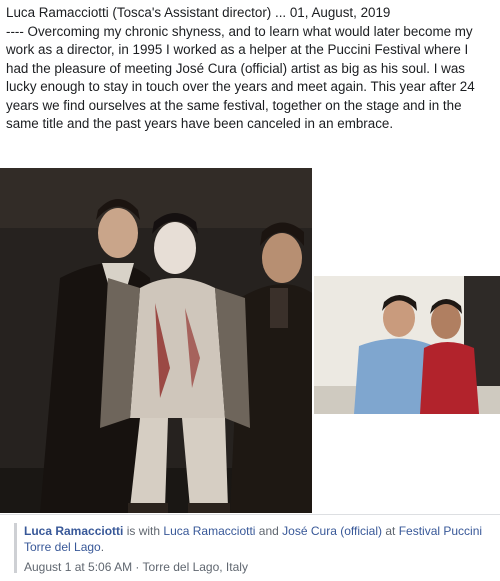 Image resolution: width=500 pixels, height=581 pixels. What do you see at coordinates (78, 567) in the screenshot?
I see `post-timestamp-link: August 1 at 5:06 AM` at bounding box center [78, 567].